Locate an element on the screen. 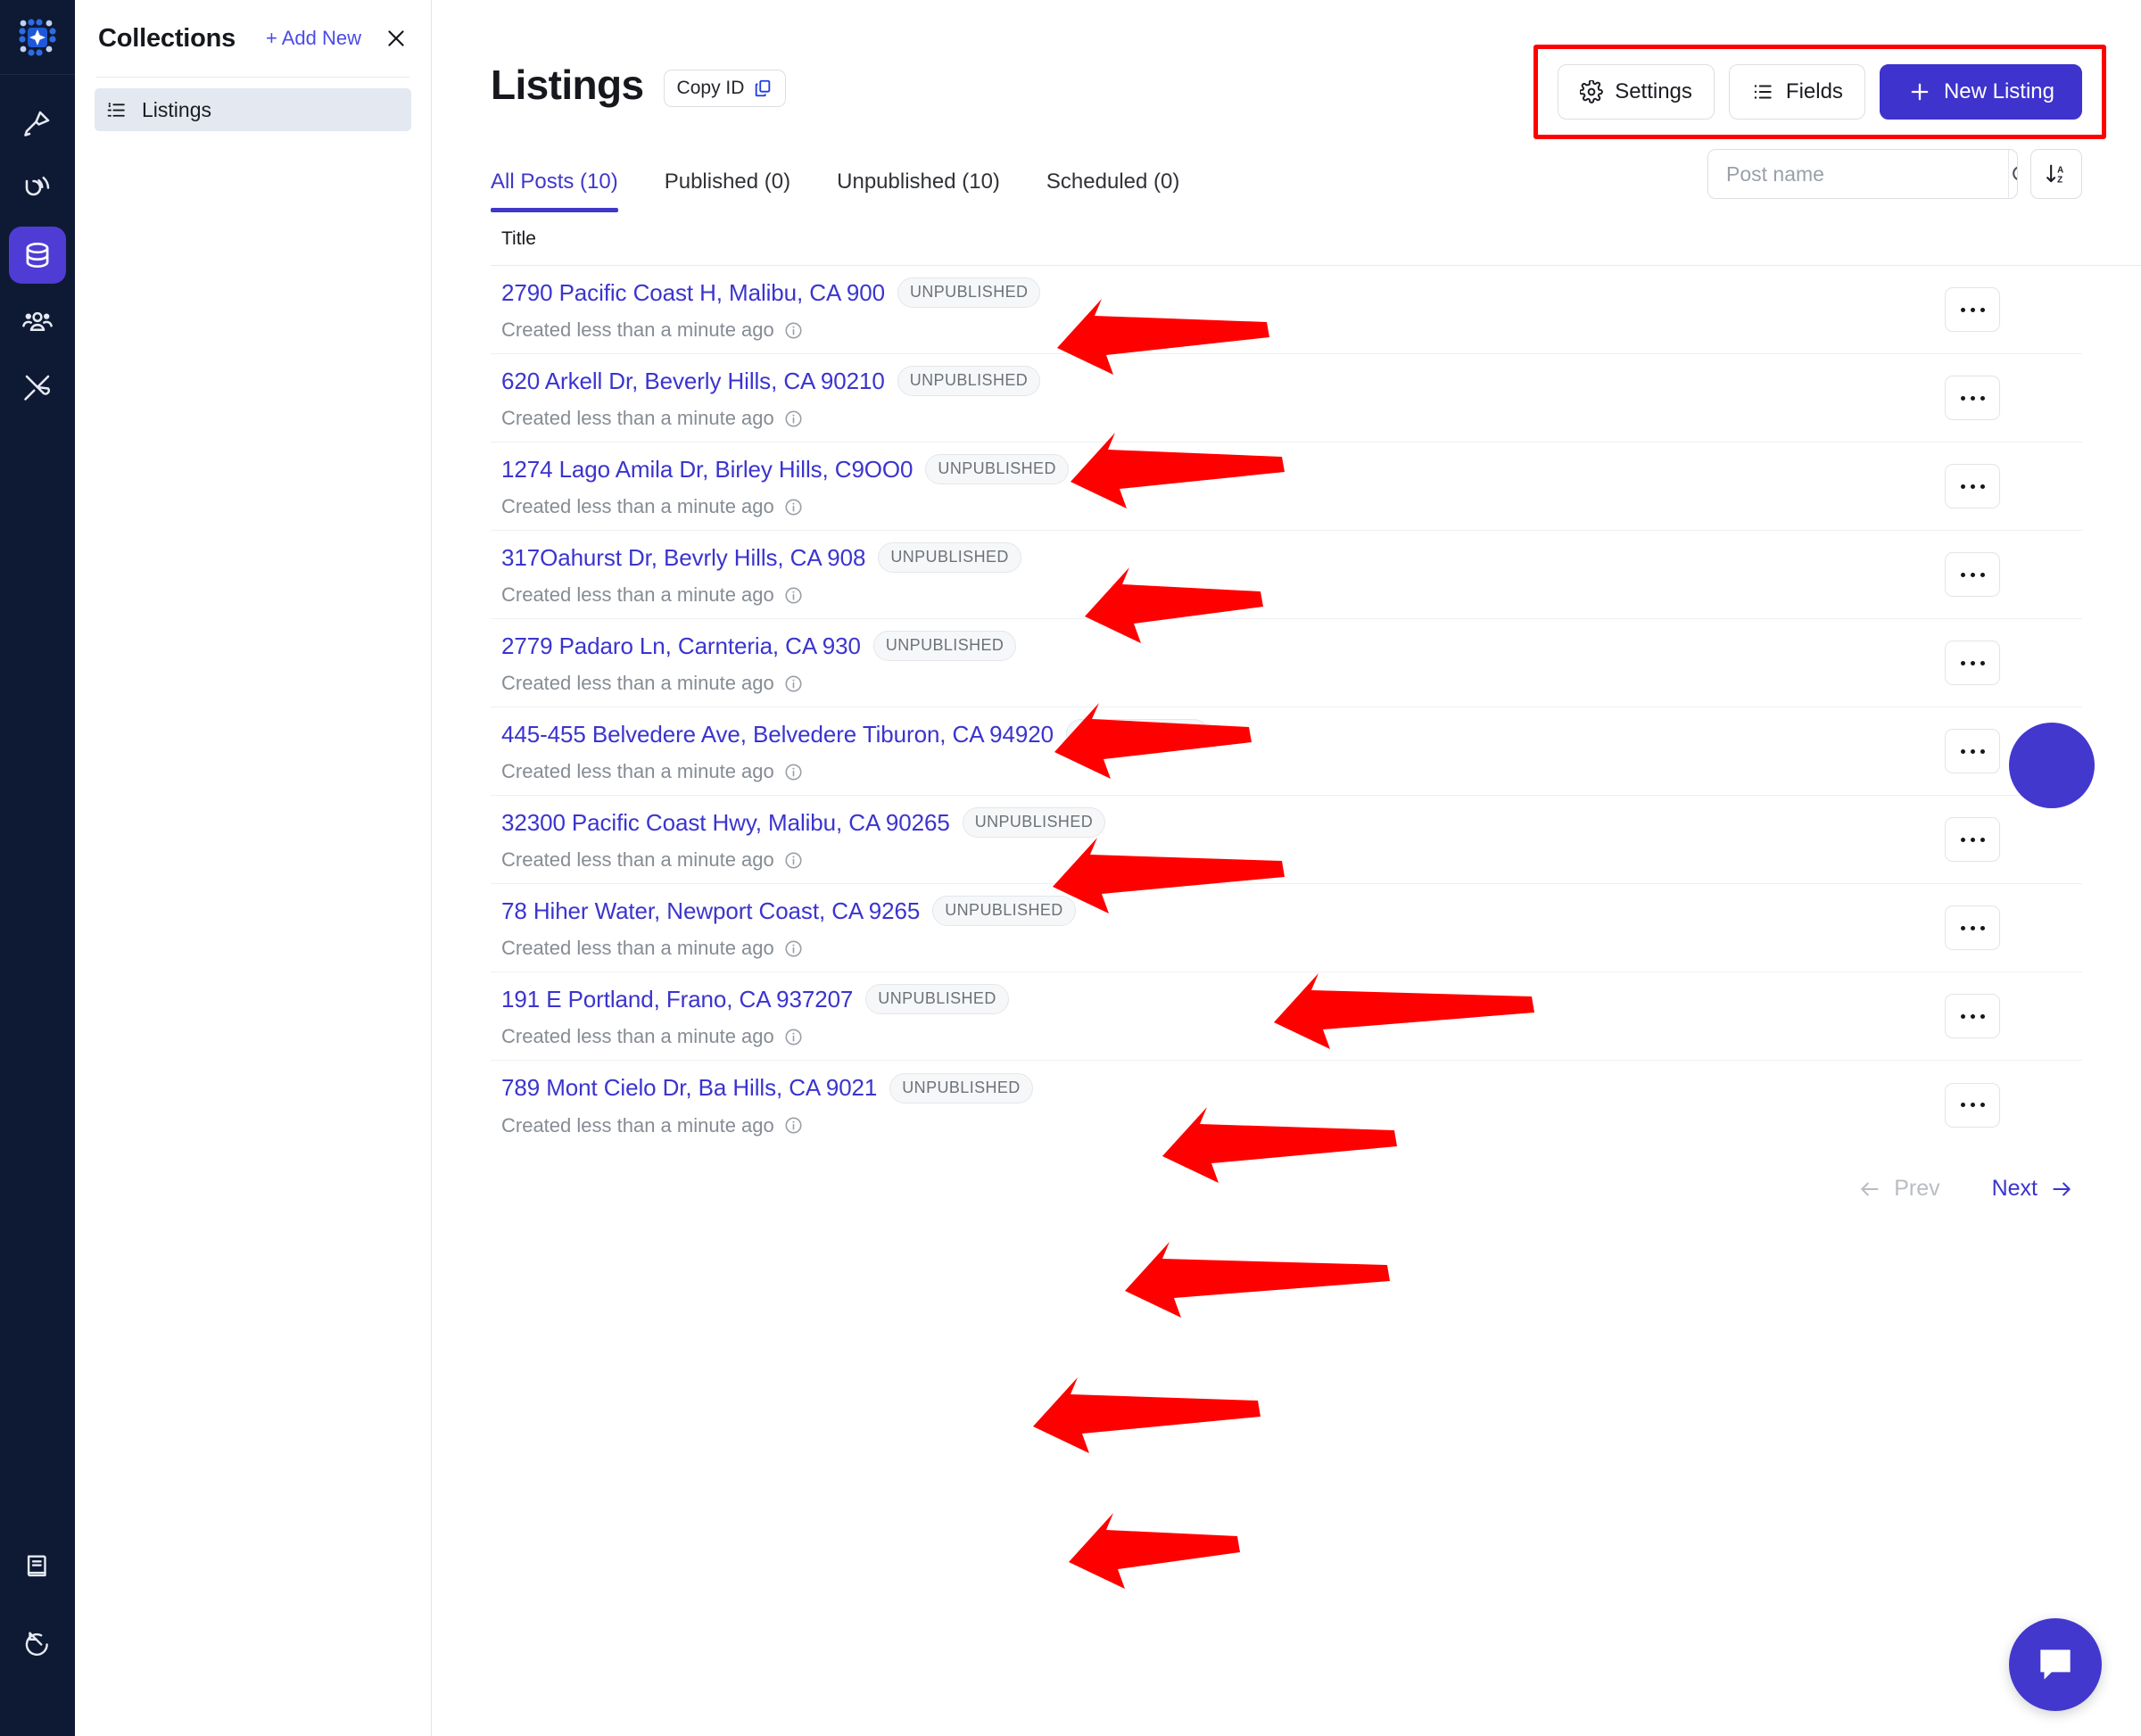 This screenshot has width=2141, height=1736. floating-blob is located at coordinates (2052, 765).